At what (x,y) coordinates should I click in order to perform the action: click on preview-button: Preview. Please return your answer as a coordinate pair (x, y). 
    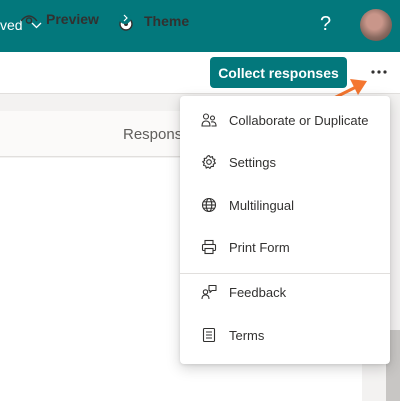
    Looking at the image, I should click on (59, 19).